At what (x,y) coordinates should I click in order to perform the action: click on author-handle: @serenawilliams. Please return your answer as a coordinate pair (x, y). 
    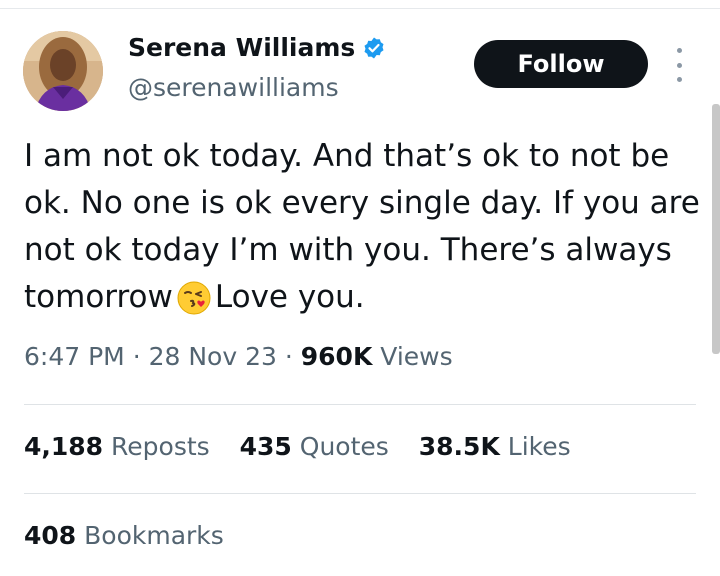
    Looking at the image, I should click on (233, 87).